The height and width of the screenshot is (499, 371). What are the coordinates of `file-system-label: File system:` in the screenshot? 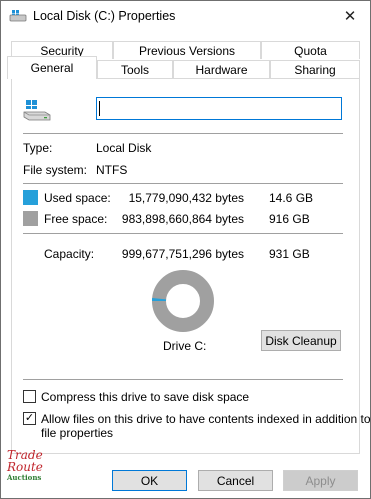 It's located at (55, 170).